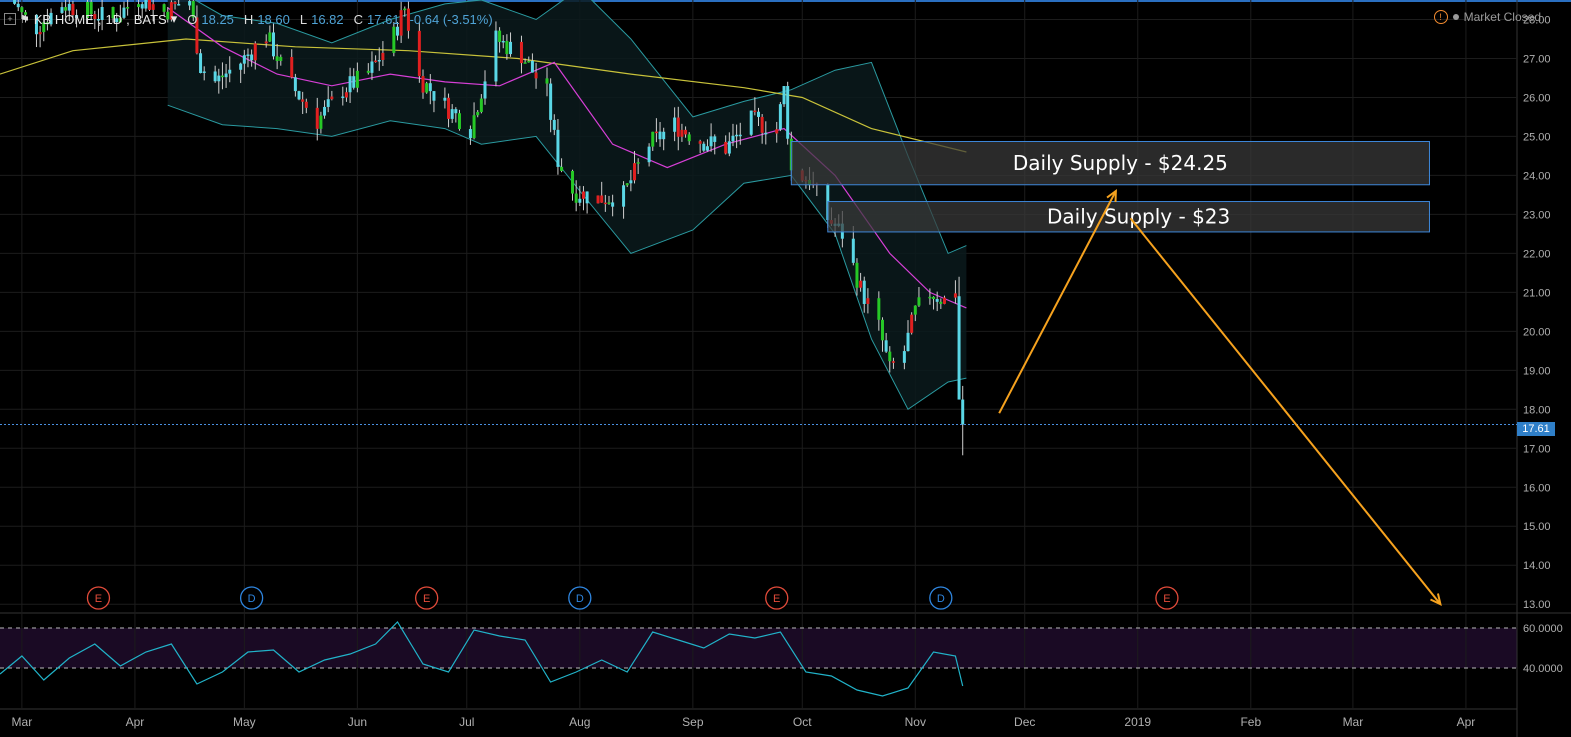 The width and height of the screenshot is (1571, 737). I want to click on open-label: O, so click(192, 19).